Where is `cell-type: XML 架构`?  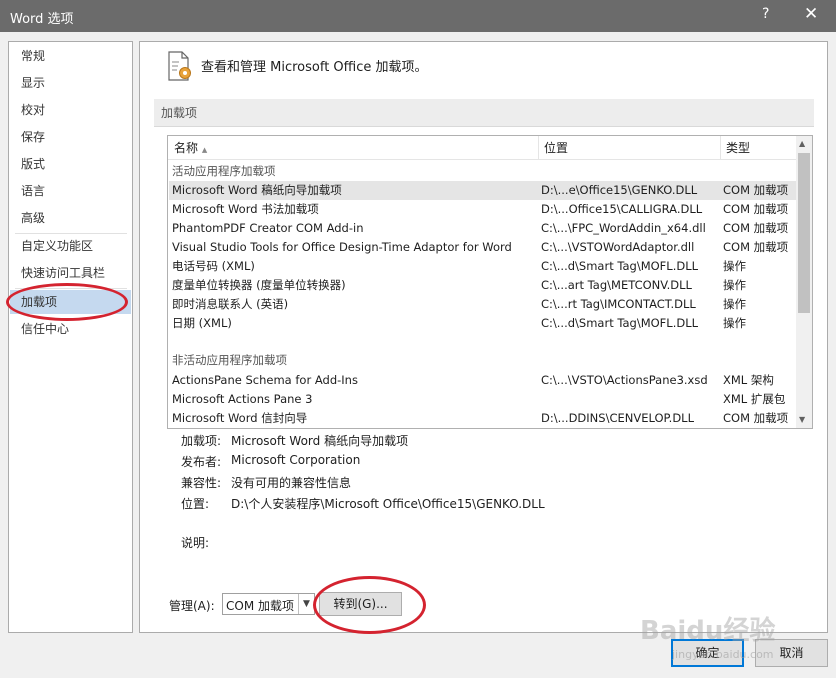 cell-type: XML 架构 is located at coordinates (748, 380).